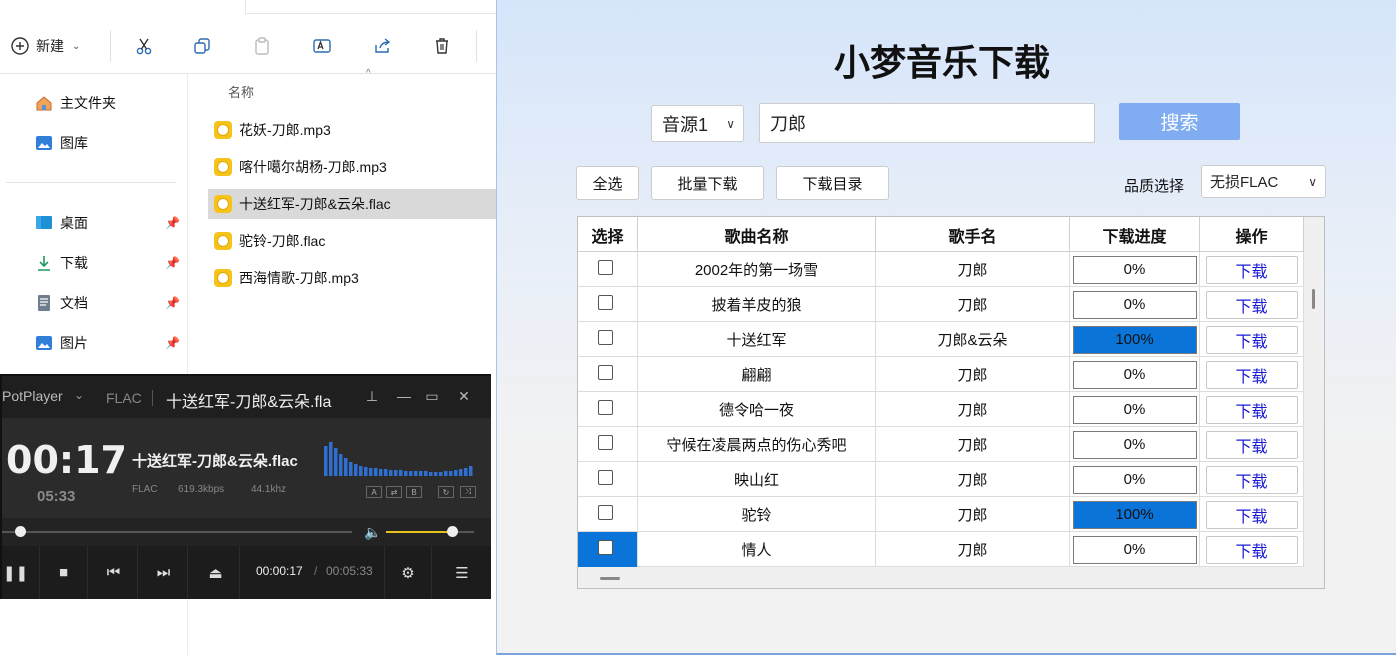 Image resolution: width=1396 pixels, height=655 pixels. Describe the element at coordinates (468, 492) in the screenshot. I see `shuffle-icon: ⤨` at that location.